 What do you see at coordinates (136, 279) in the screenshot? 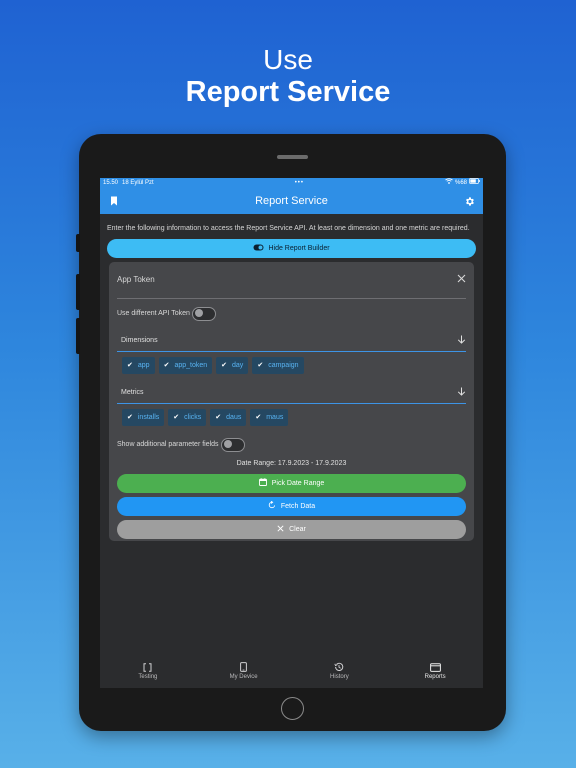
I see `app-token-placeholder: App Token` at bounding box center [136, 279].